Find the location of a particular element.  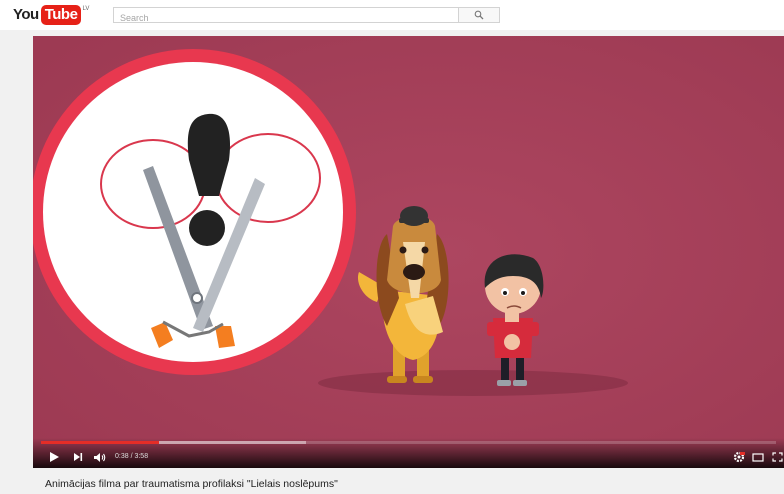

search-input is located at coordinates (286, 18).